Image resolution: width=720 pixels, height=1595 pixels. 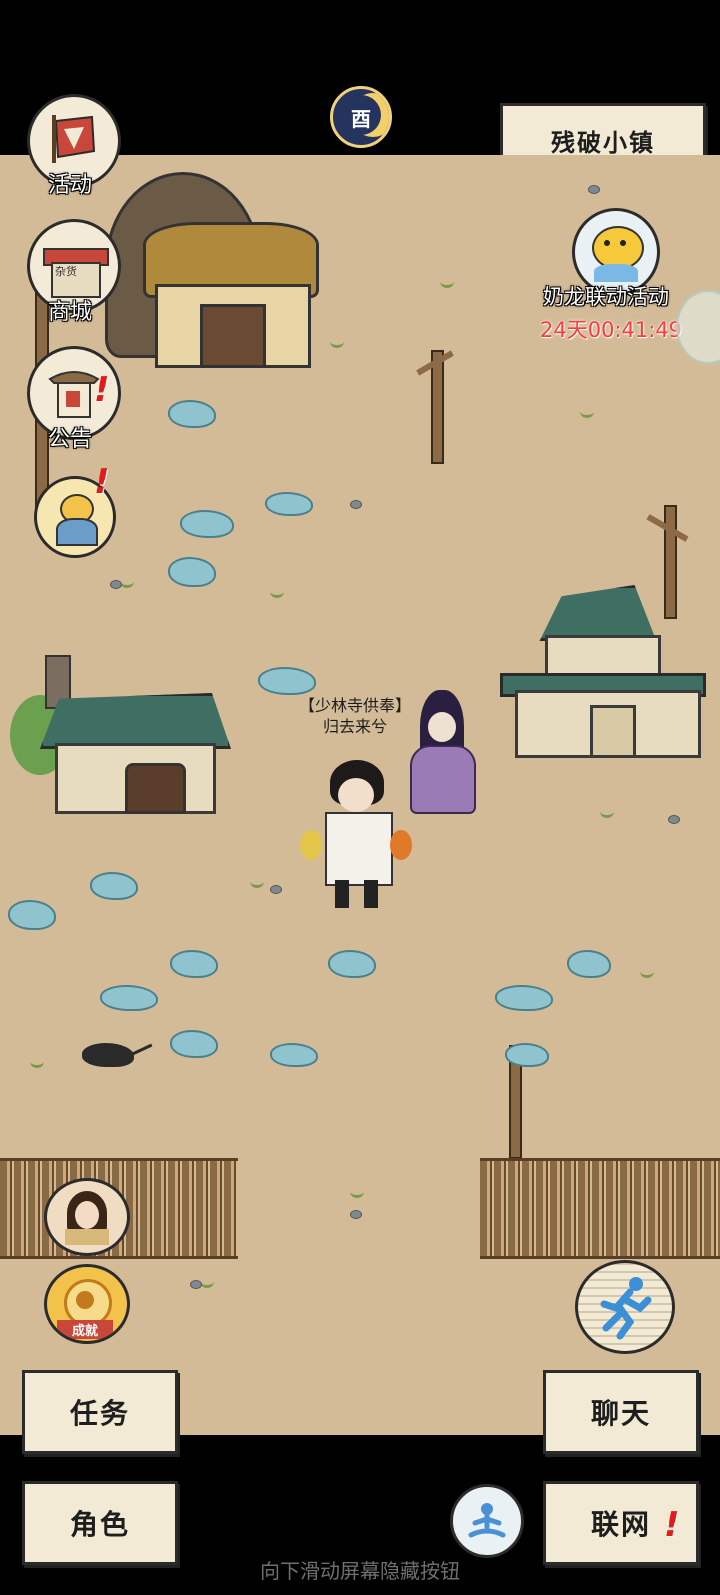 I want to click on role-button: 角色, so click(x=100, y=1523).